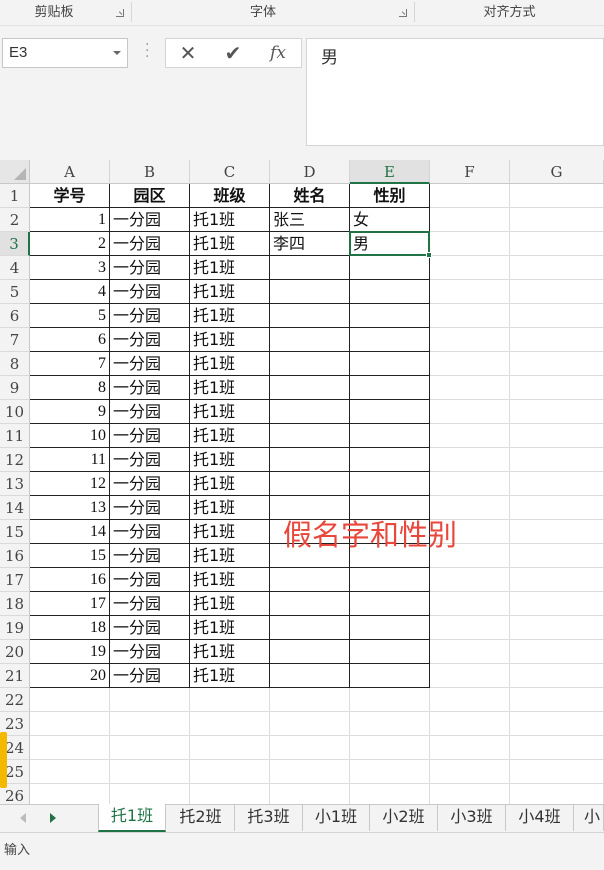 The width and height of the screenshot is (604, 870). I want to click on cell-g12, so click(557, 460).